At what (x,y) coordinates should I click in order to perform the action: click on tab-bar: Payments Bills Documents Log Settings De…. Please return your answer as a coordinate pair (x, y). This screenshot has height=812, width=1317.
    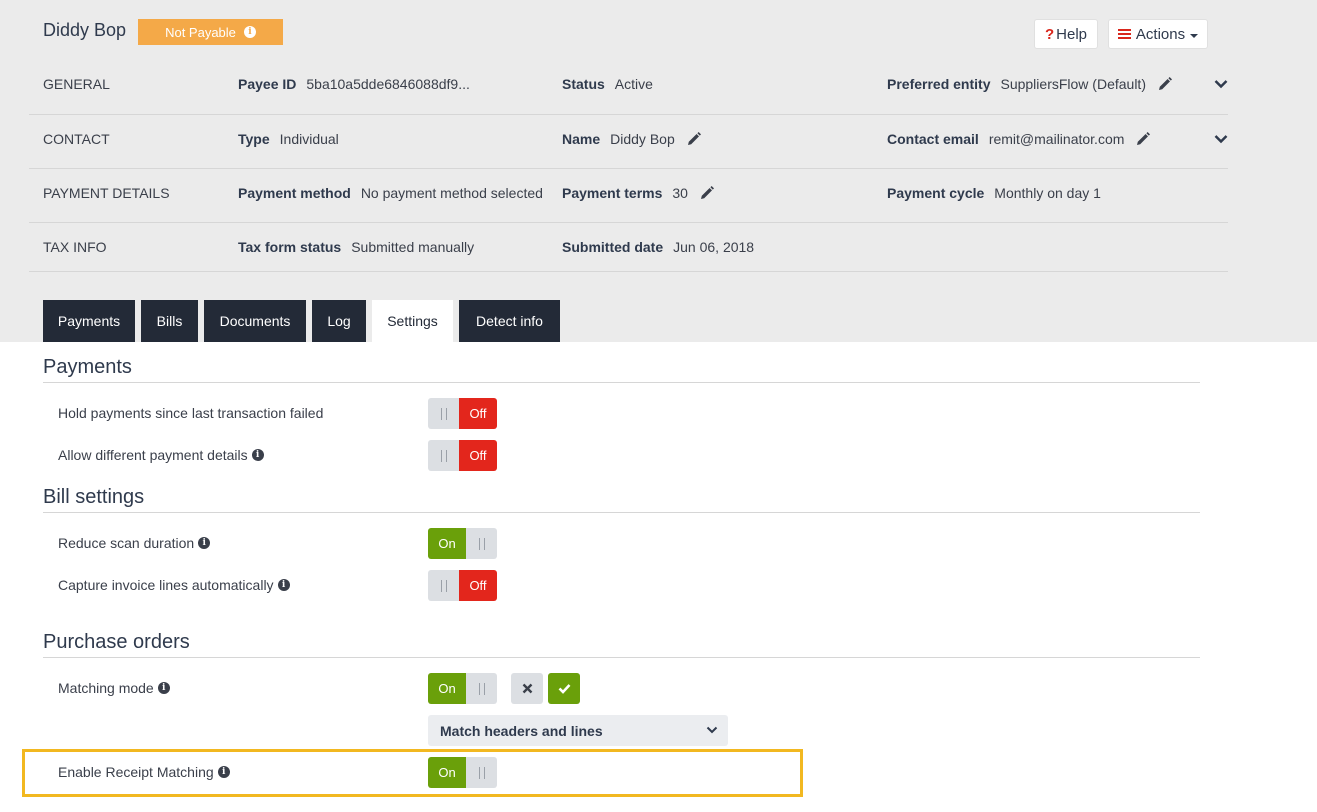
    Looking at the image, I should click on (301, 321).